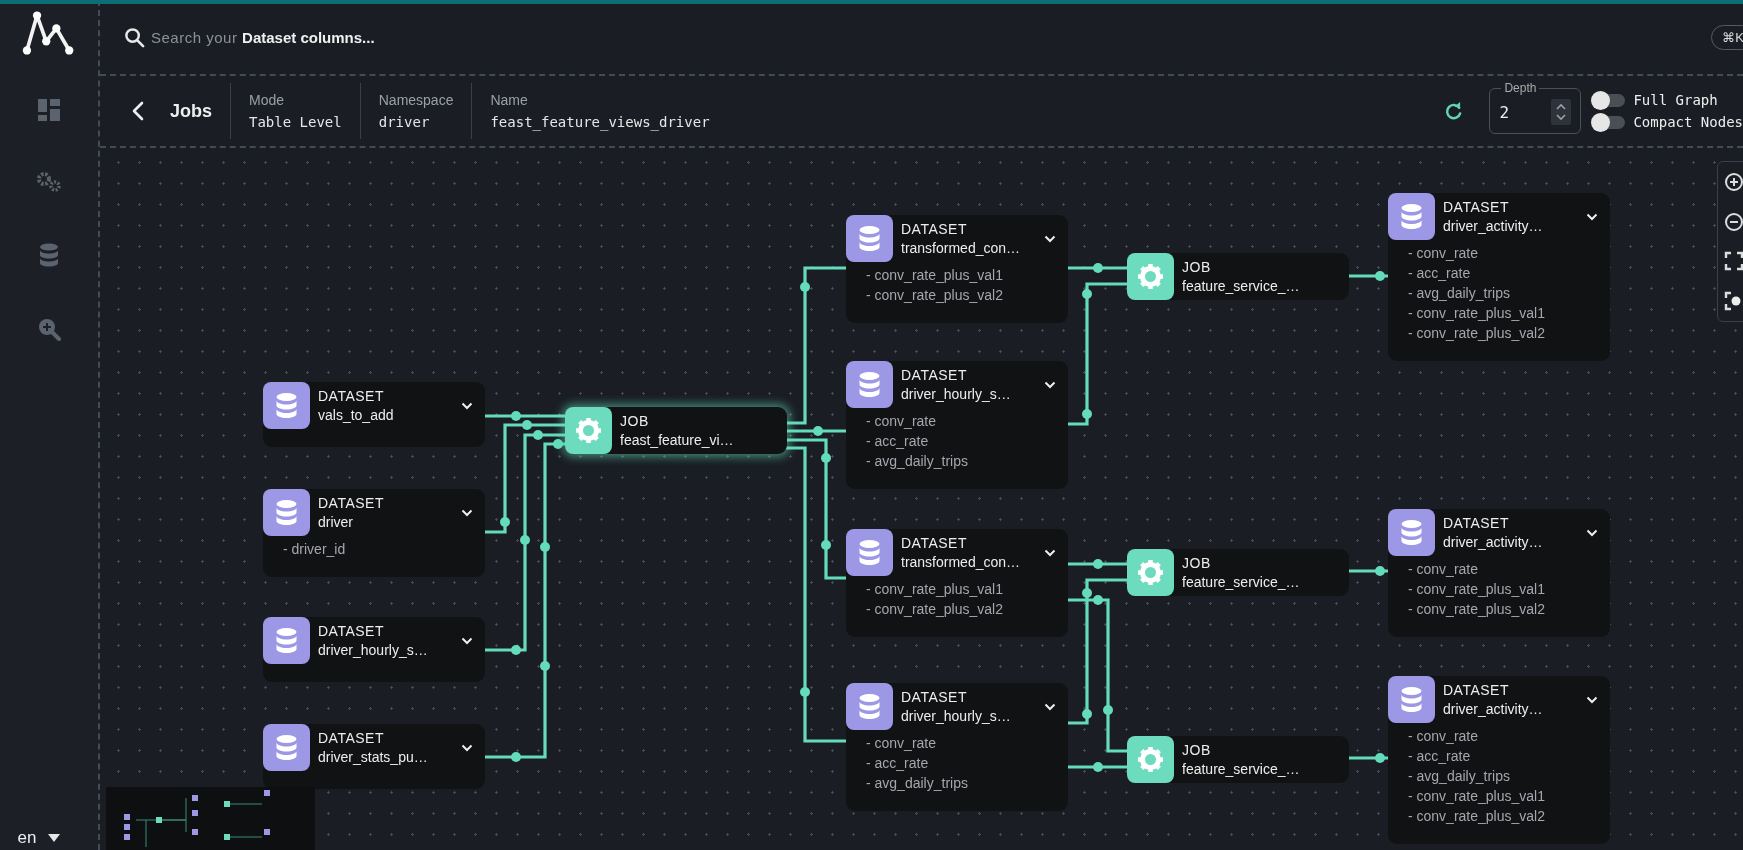  What do you see at coordinates (1499, 573) in the screenshot?
I see `graph-node: DATASET driver_activity… - conv_rate - conv_rate_plus_val1 - conv_rate_plus_val2` at bounding box center [1499, 573].